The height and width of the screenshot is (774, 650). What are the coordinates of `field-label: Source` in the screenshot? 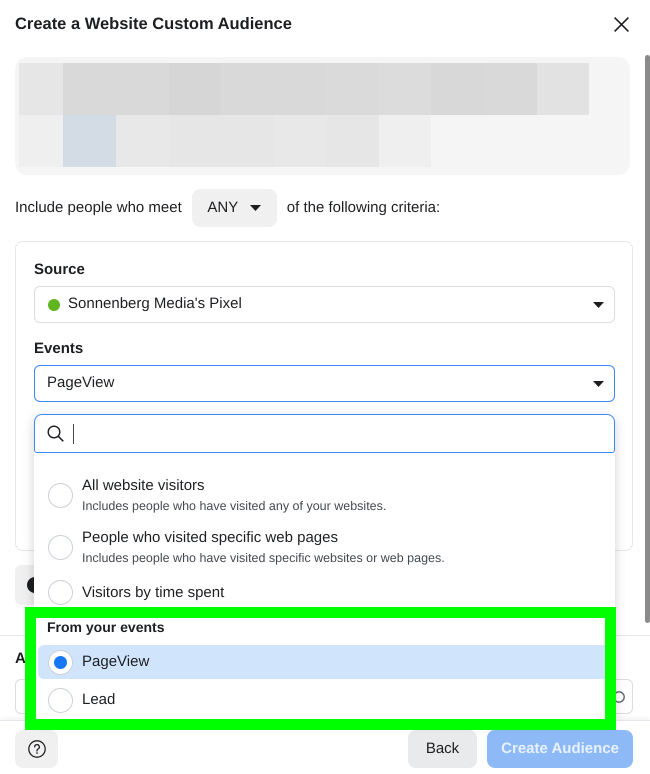 It's located at (59, 270).